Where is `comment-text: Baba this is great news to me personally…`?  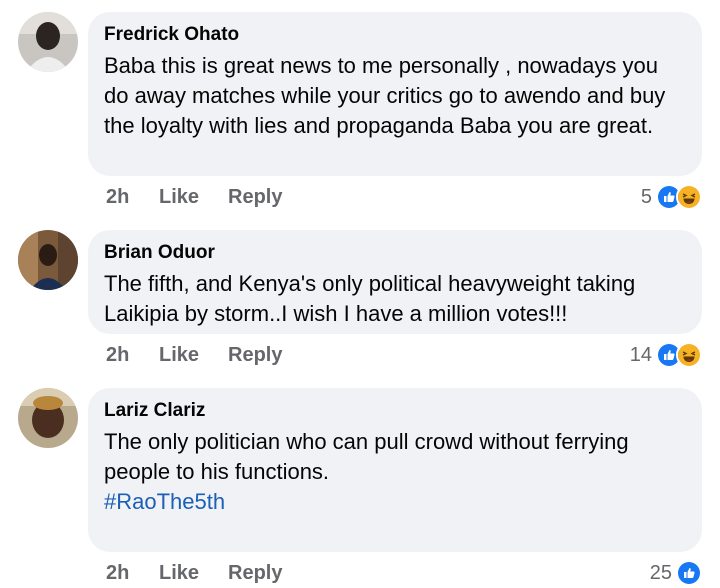
comment-text: Baba this is great news to me personally… is located at coordinates (385, 95).